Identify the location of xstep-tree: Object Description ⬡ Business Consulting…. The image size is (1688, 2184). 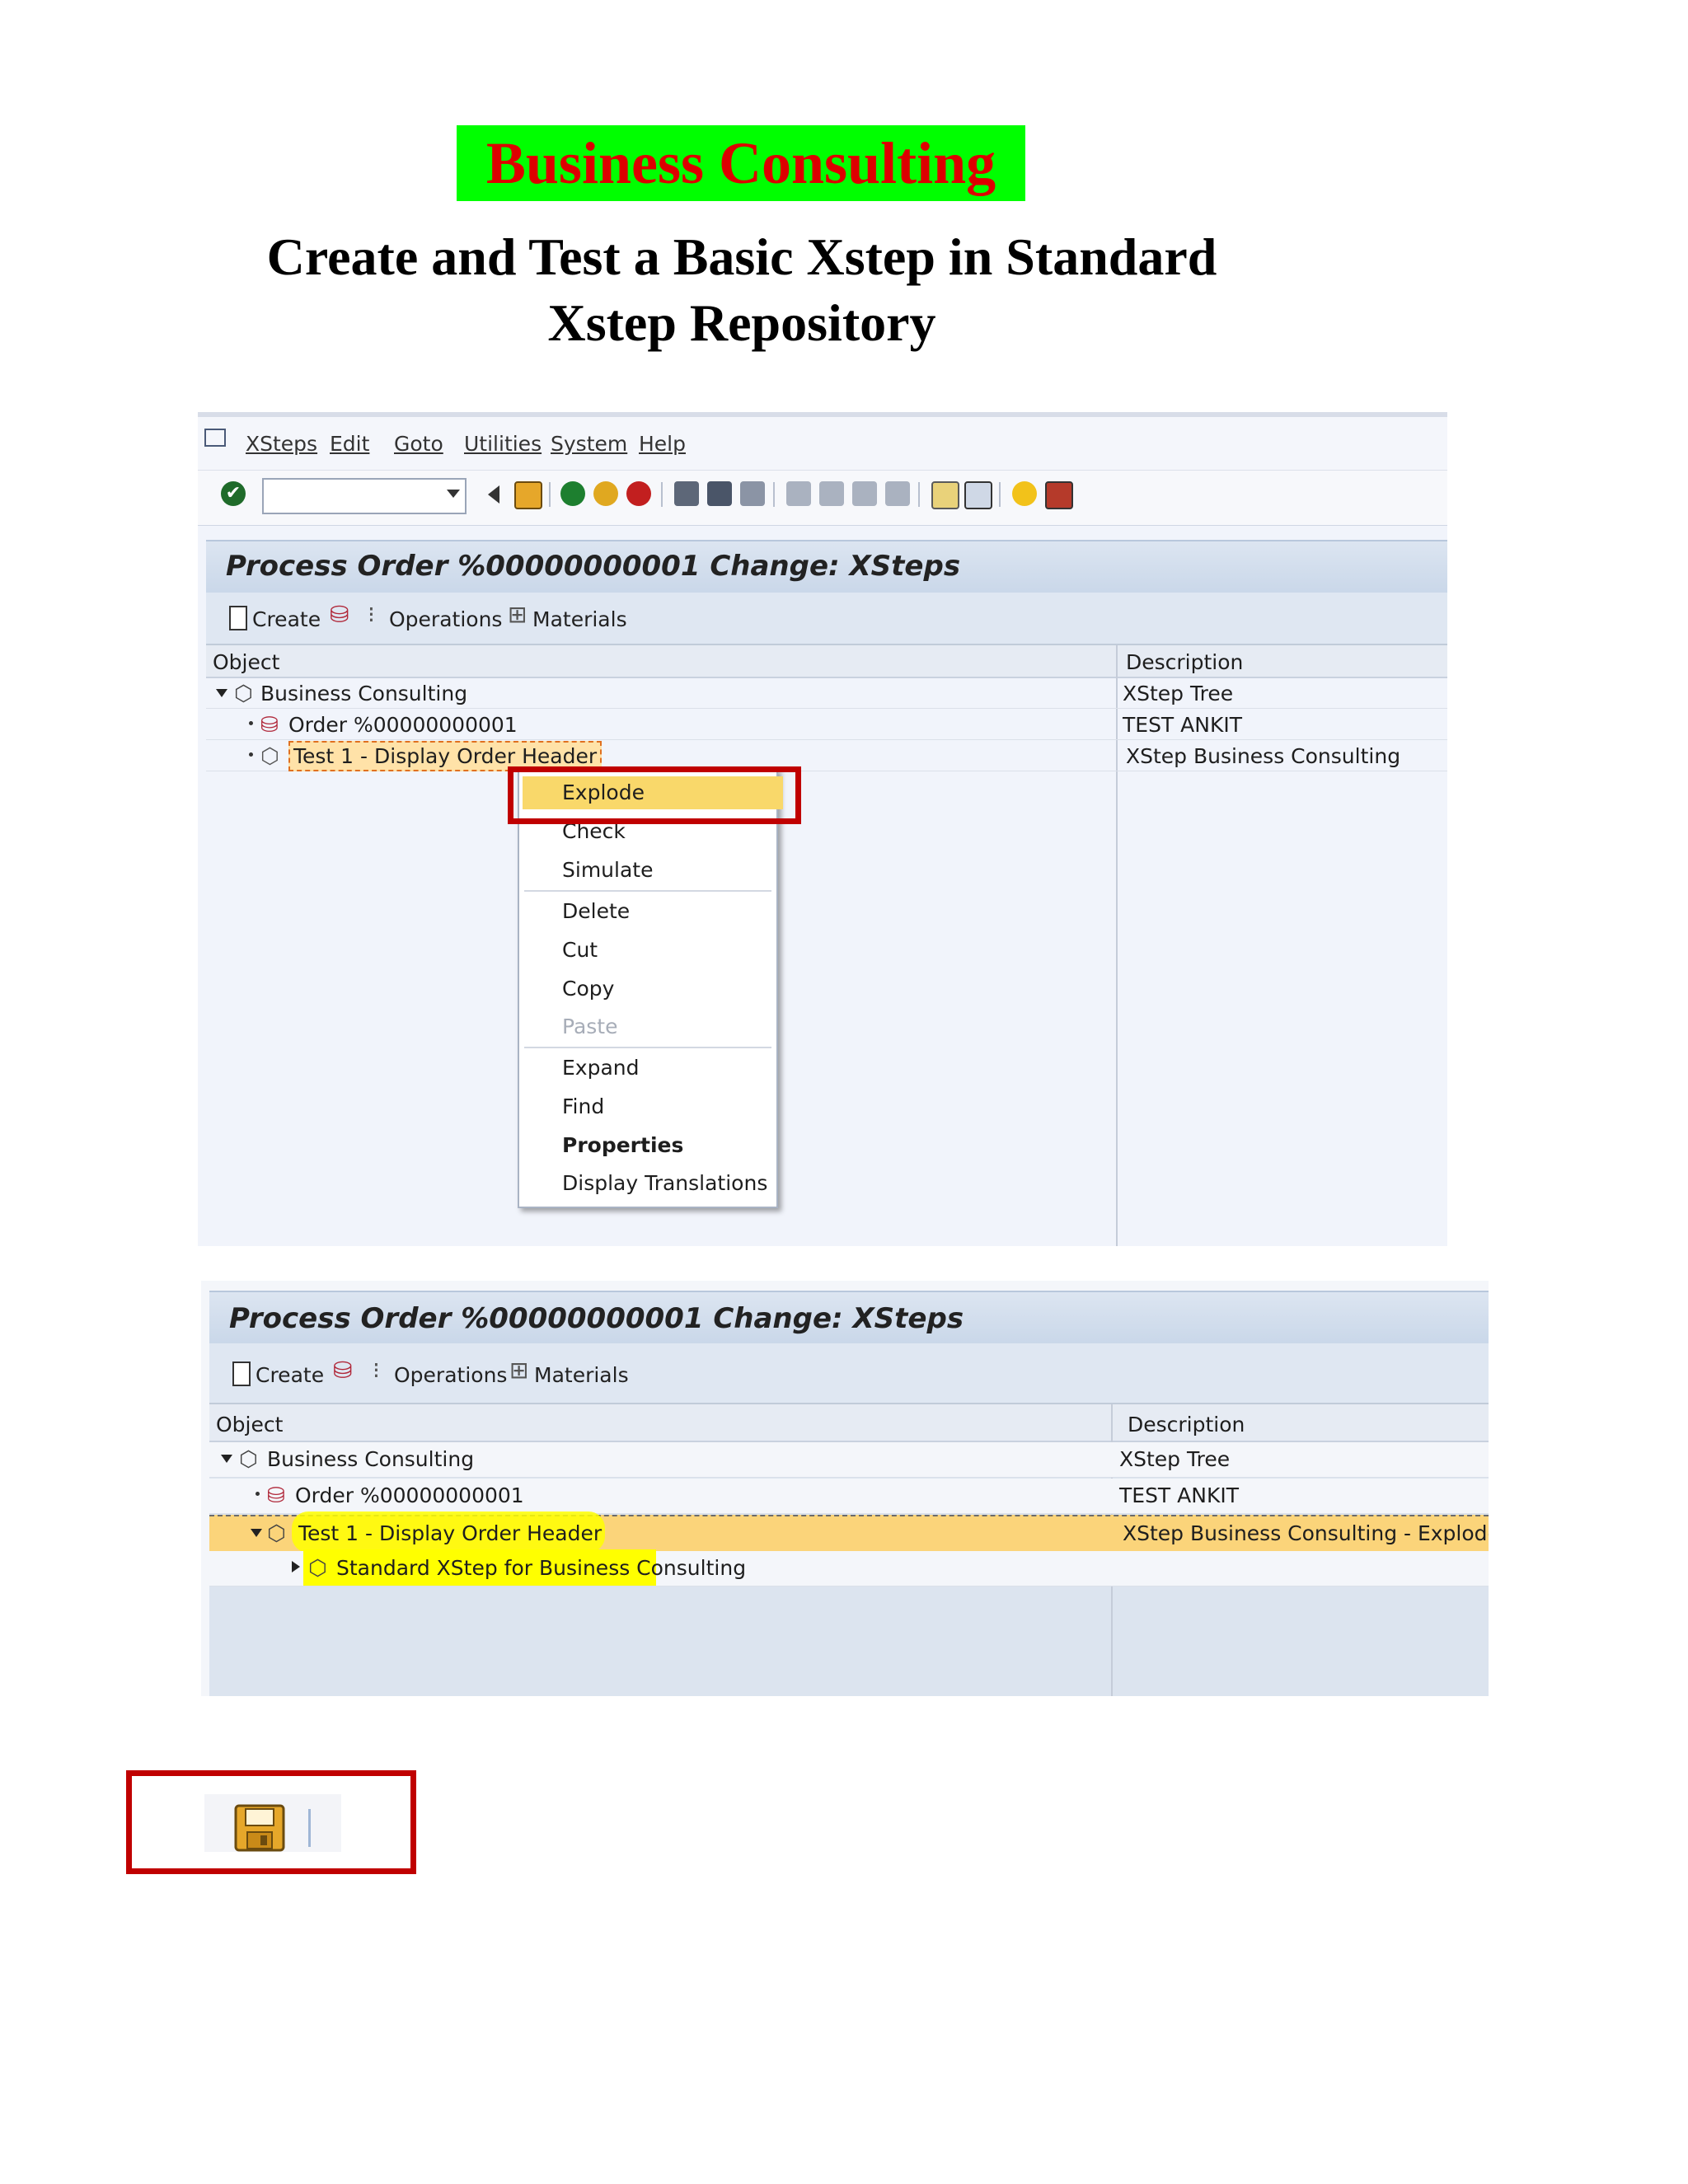
(849, 1550).